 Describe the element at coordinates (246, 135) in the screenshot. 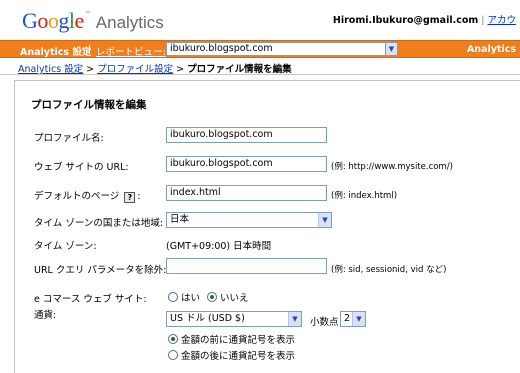

I see `profile-name-input: ibukuro.blogspot.com` at that location.